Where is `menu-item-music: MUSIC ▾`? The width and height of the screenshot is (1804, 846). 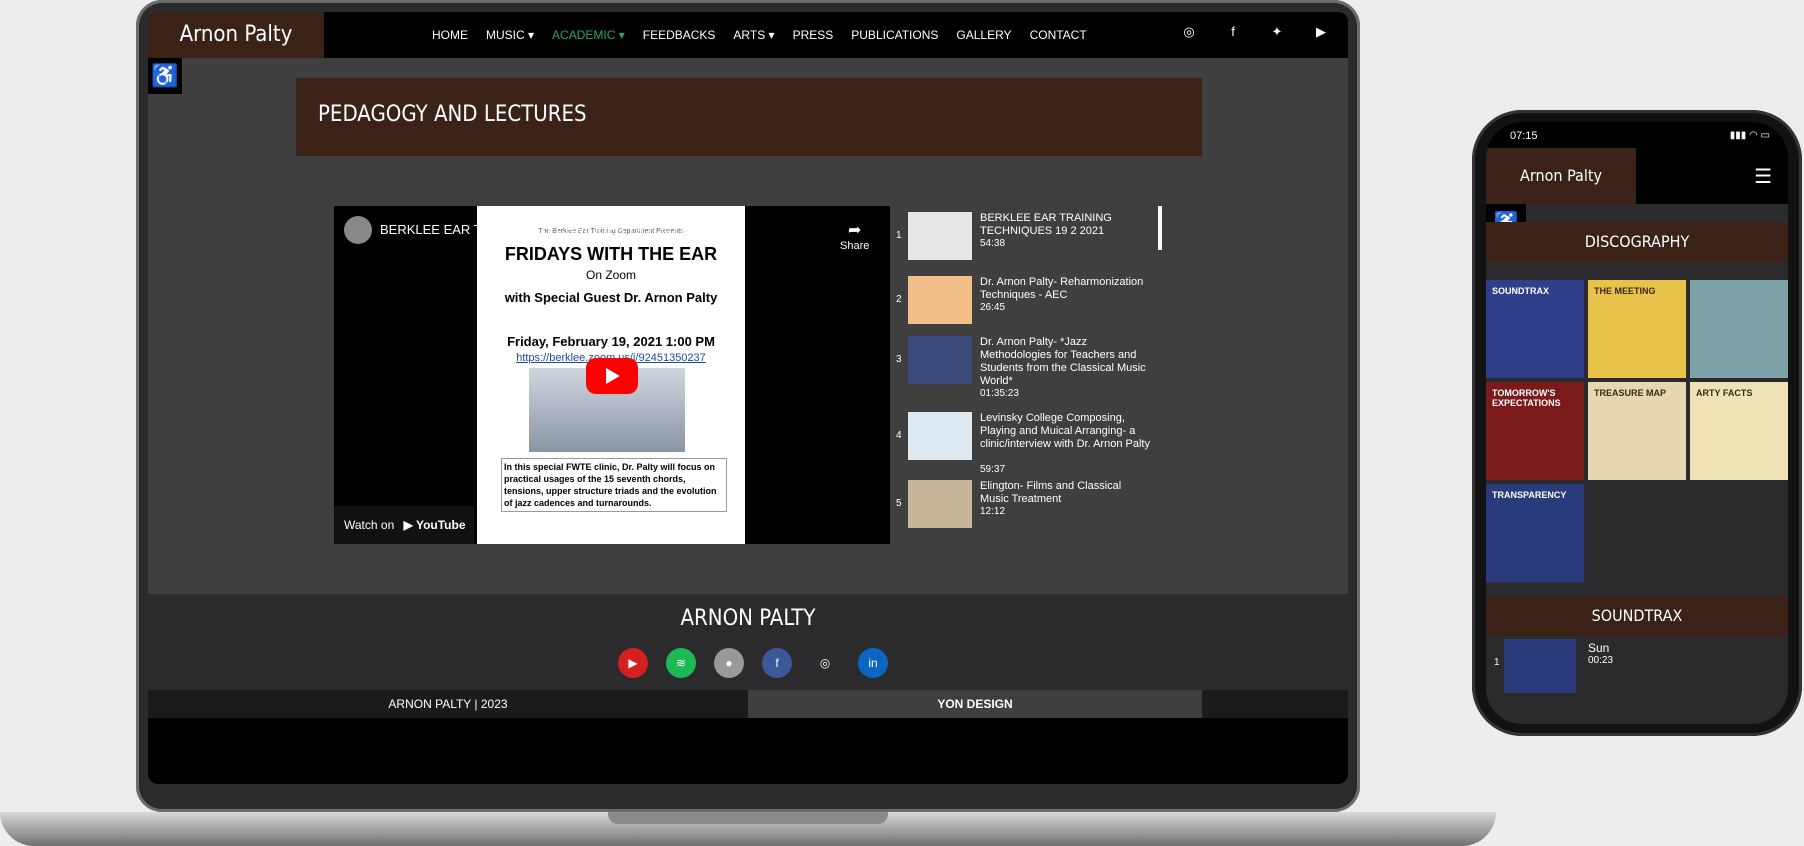 menu-item-music: MUSIC ▾ is located at coordinates (510, 35).